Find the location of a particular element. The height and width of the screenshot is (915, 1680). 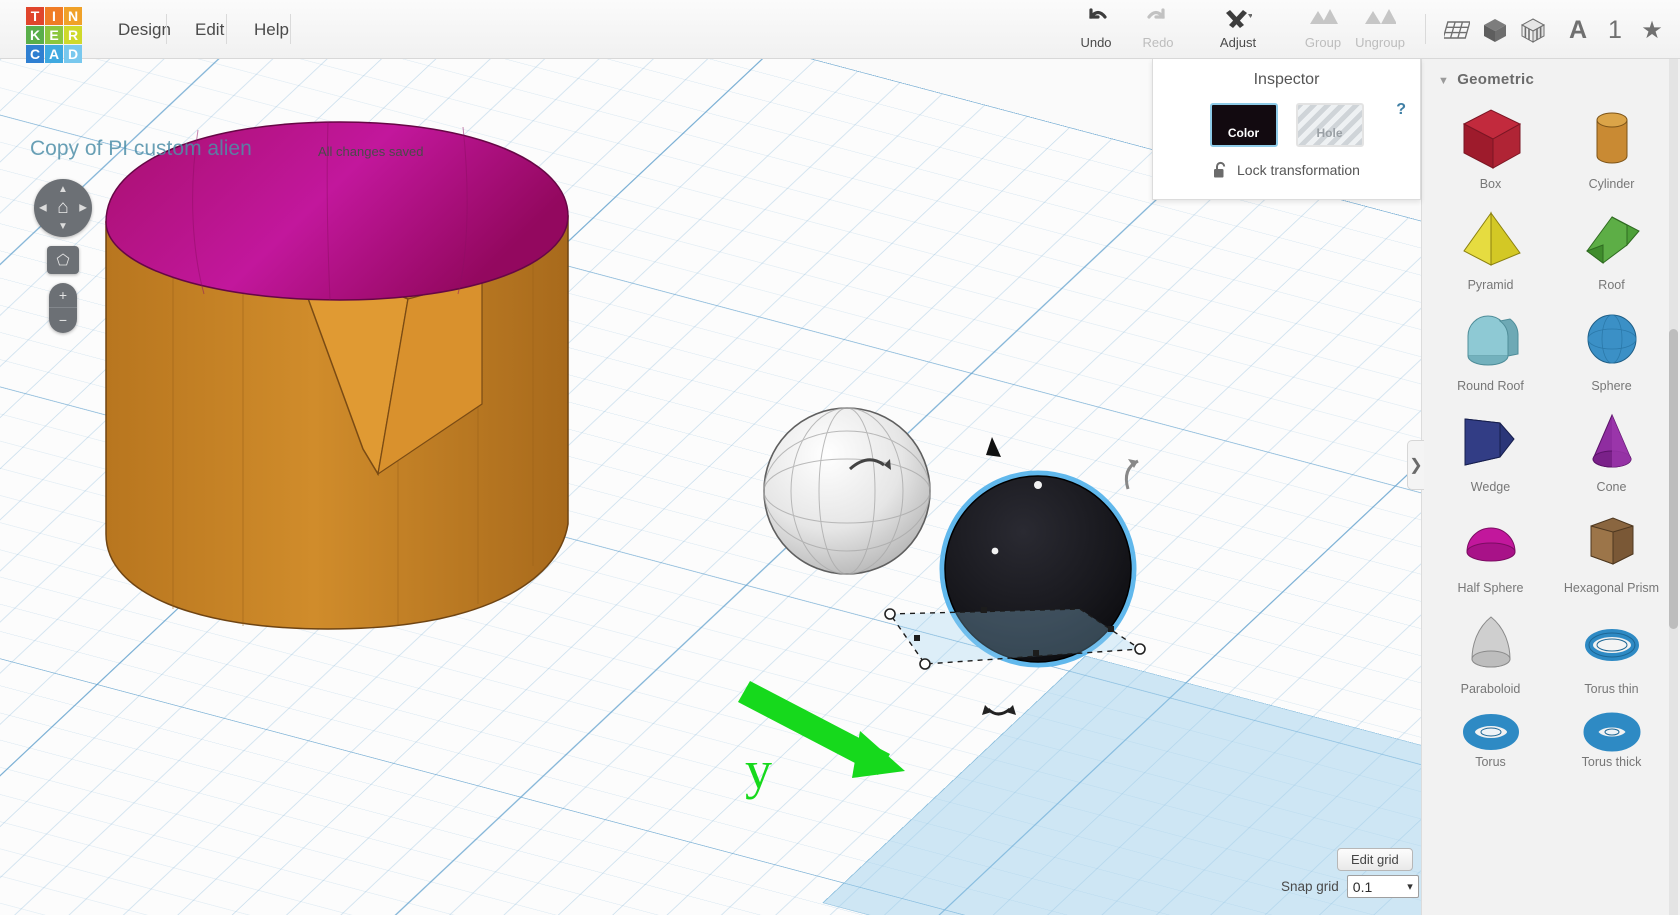

shape-label: Pyramid is located at coordinates (1490, 285).